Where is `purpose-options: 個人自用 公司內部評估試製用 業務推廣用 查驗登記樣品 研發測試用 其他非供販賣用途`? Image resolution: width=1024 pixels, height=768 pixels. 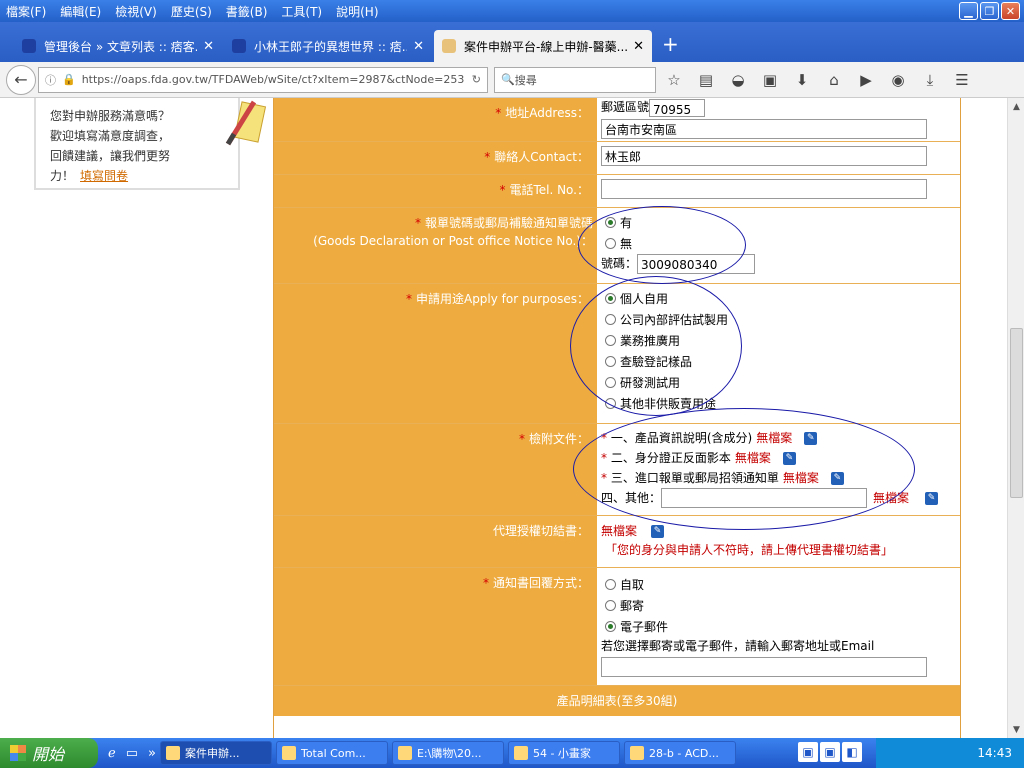 purpose-options: 個人自用 公司內部評估試製用 業務推廣用 查驗登記樣品 研發測試用 其他非供販賣用途 is located at coordinates (778, 353).